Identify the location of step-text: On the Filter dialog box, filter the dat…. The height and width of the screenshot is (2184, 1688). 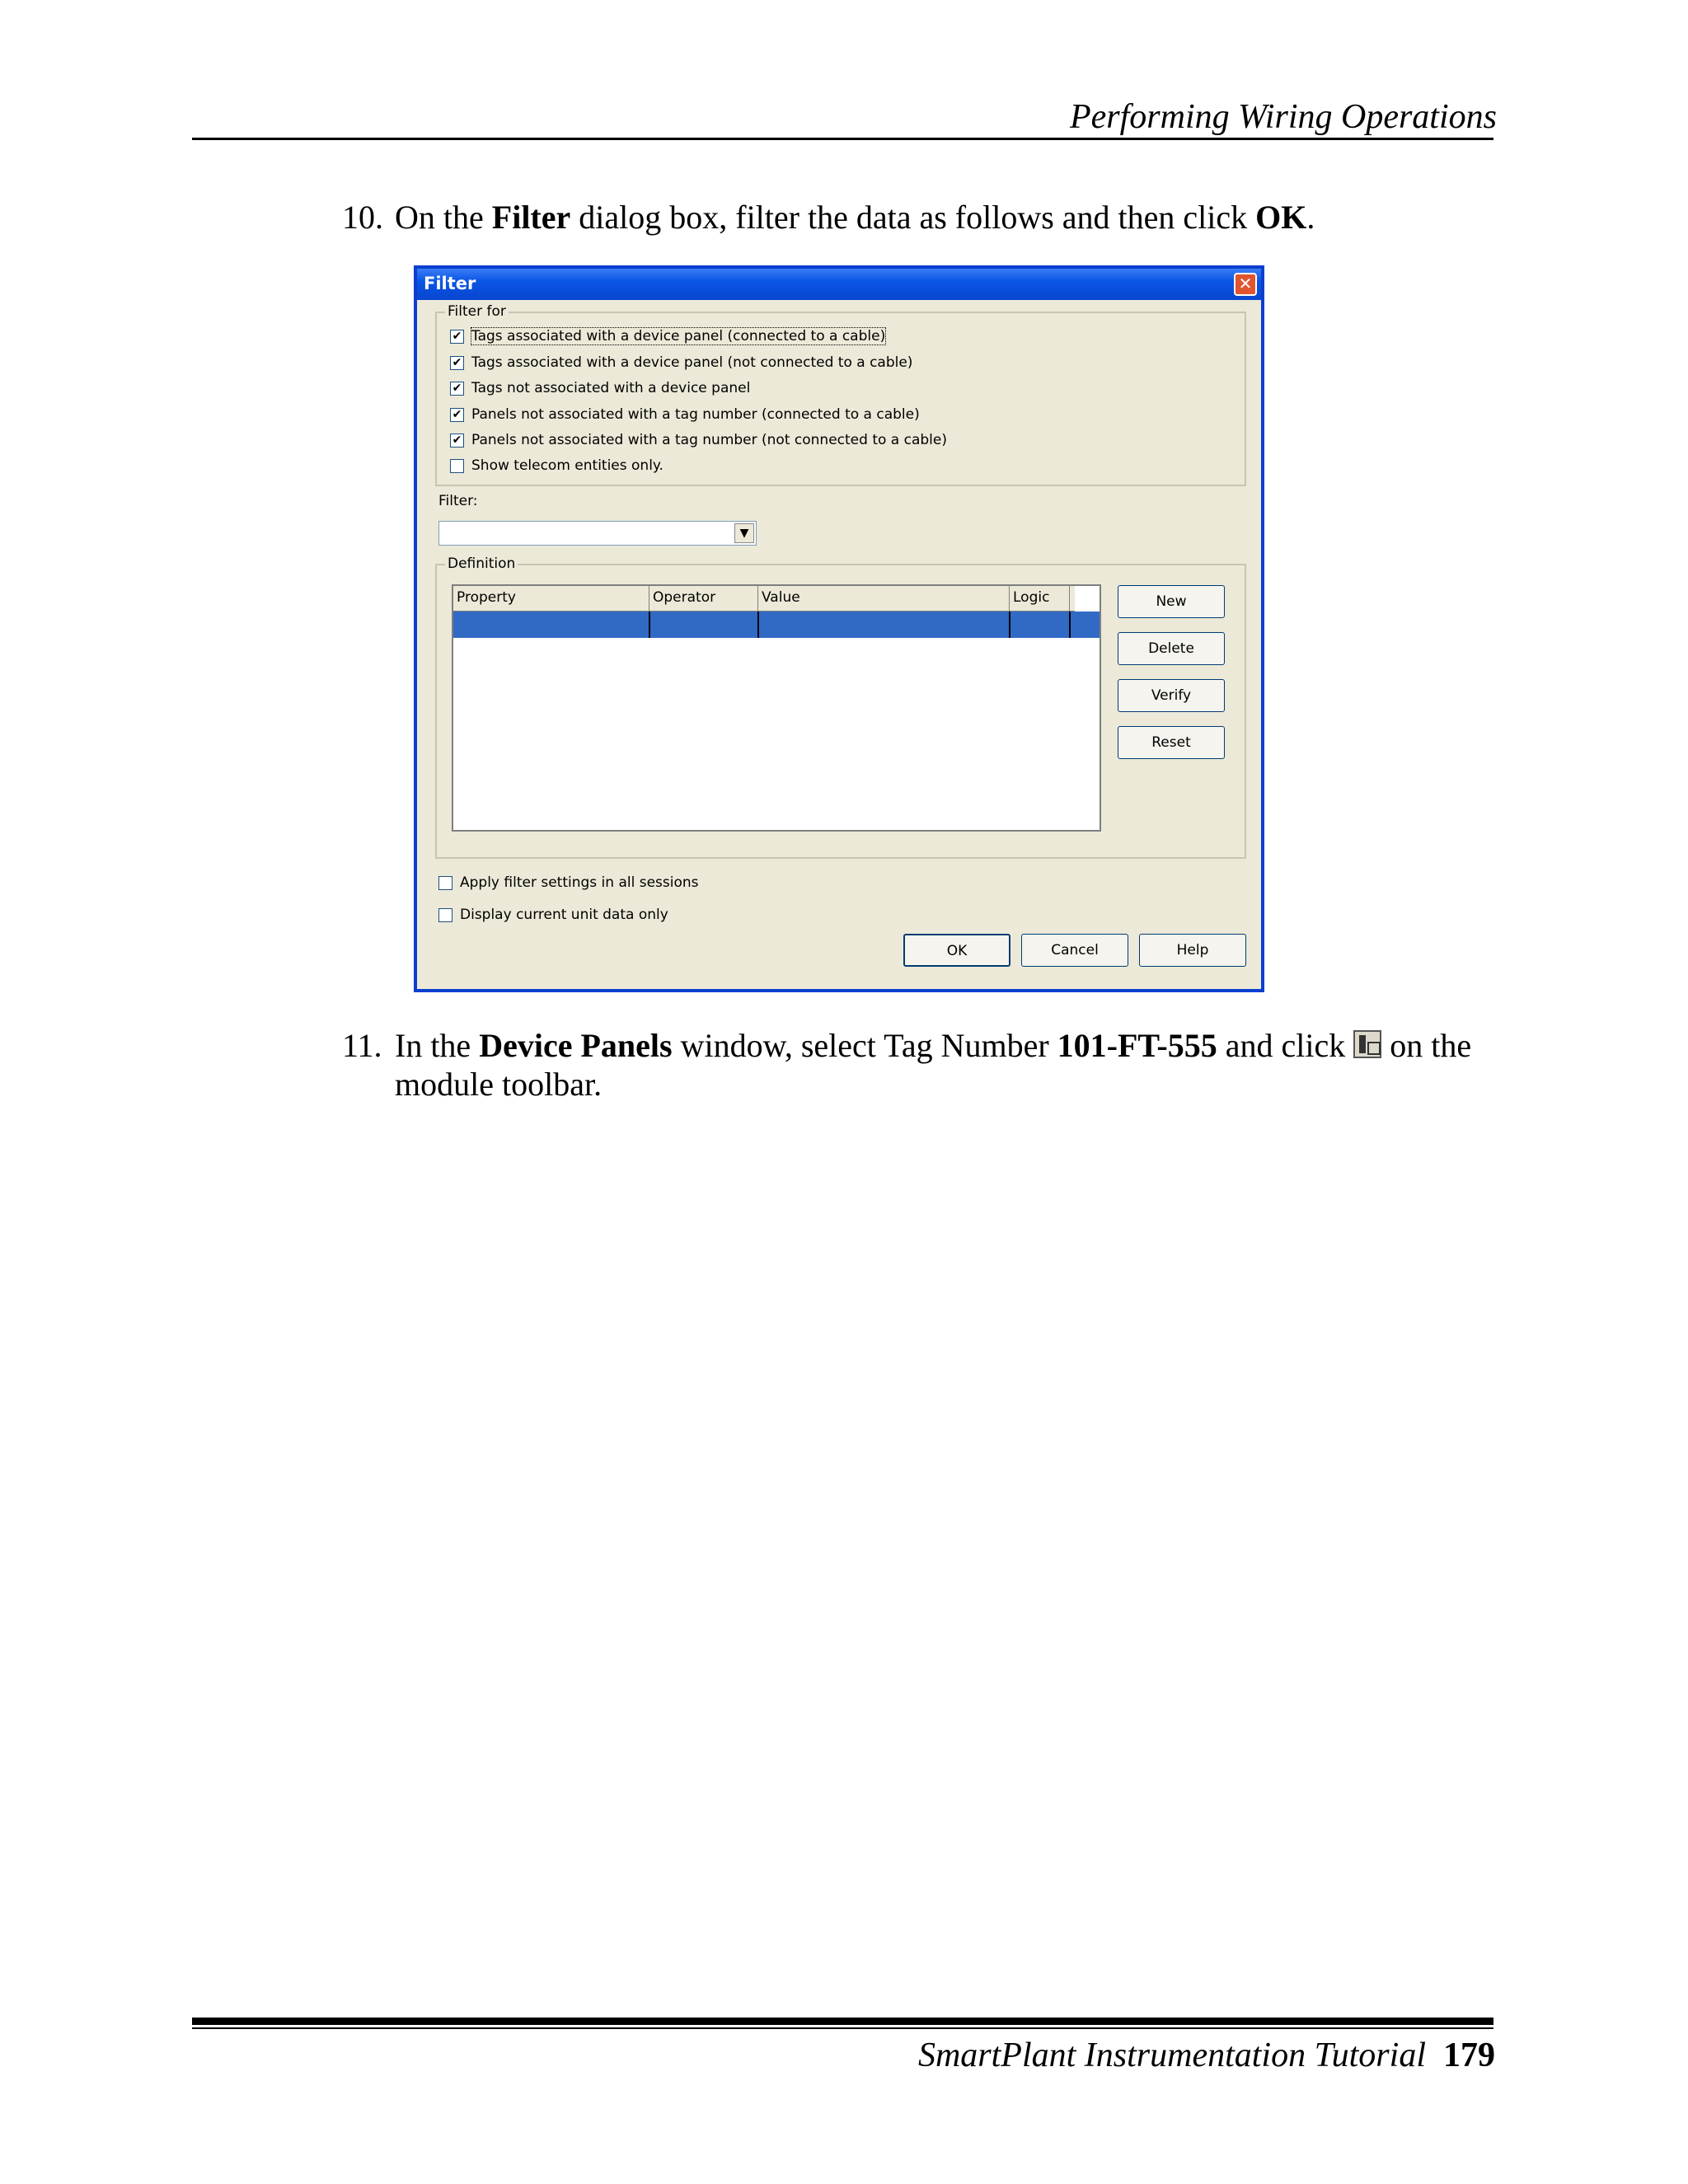
(855, 217).